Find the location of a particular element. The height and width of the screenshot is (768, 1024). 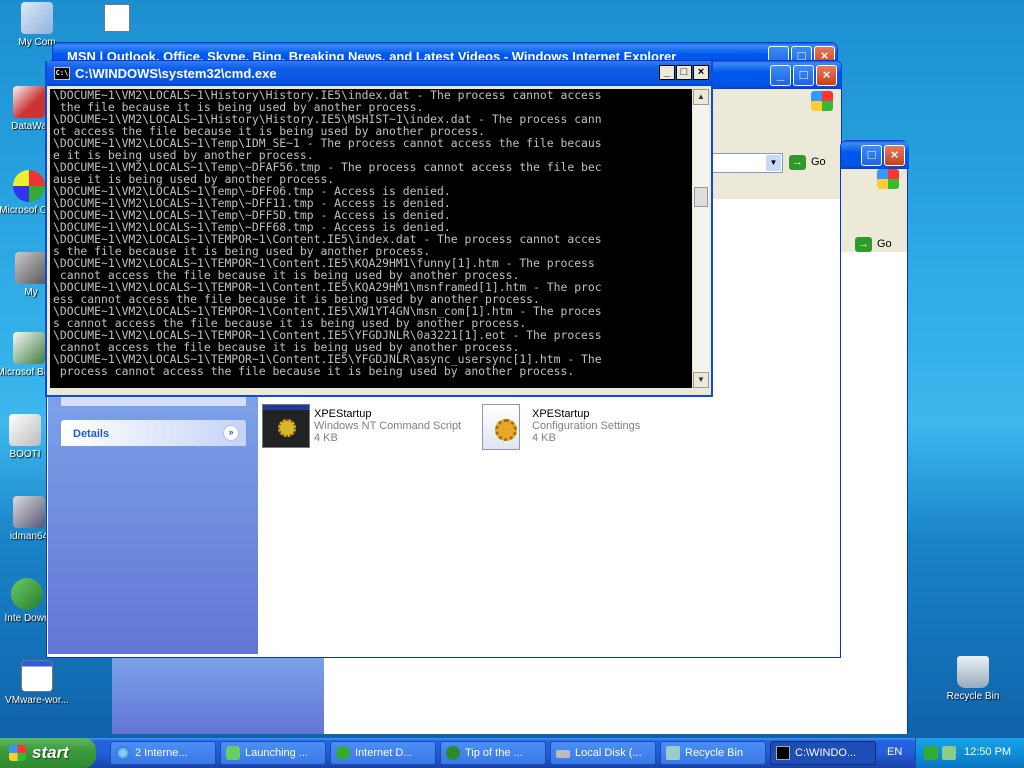

cmd-title: C:\WINDOWS\system32\cmd.exe is located at coordinates (176, 73).